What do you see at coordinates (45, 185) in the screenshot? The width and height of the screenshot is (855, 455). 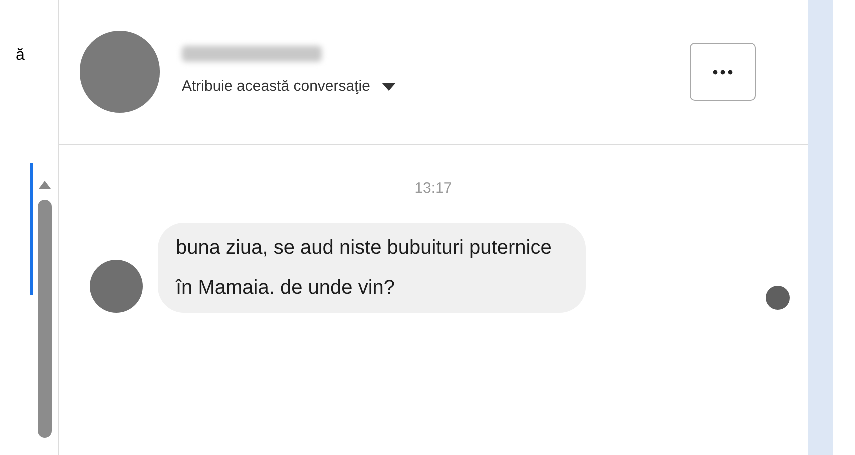 I see `scroll-up-icon` at bounding box center [45, 185].